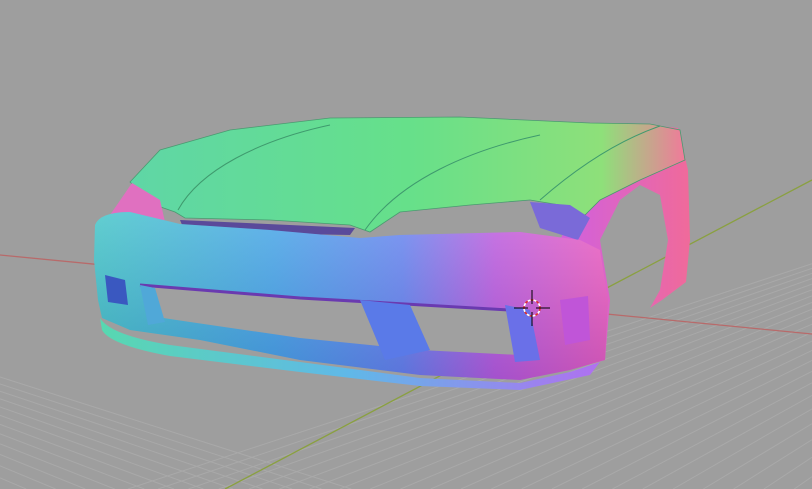  I want to click on side-vent, so click(575, 320).